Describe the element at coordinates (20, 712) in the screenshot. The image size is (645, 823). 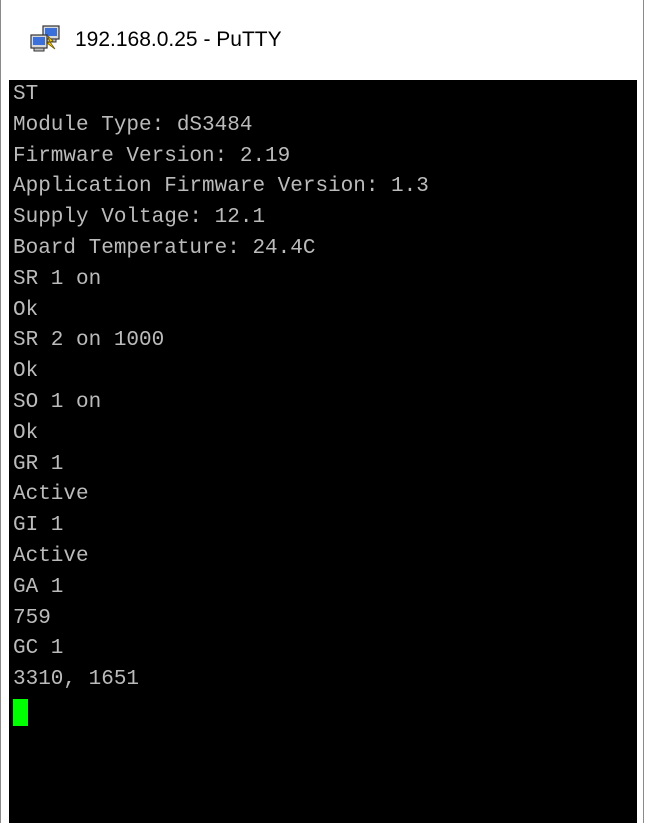
I see `text-cursor` at that location.